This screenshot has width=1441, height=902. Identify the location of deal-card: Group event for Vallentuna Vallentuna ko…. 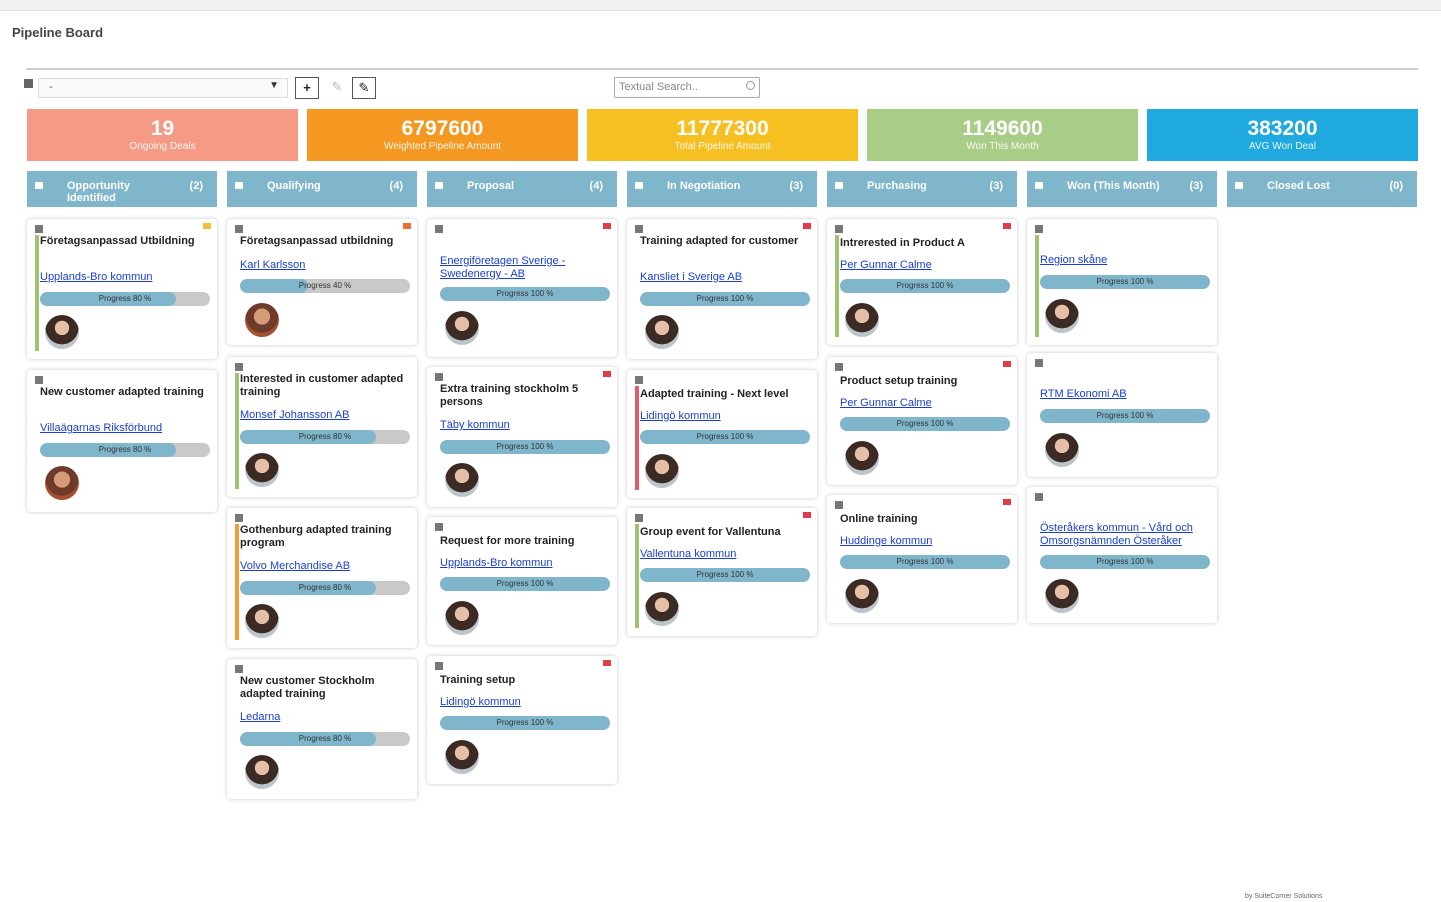
(722, 572).